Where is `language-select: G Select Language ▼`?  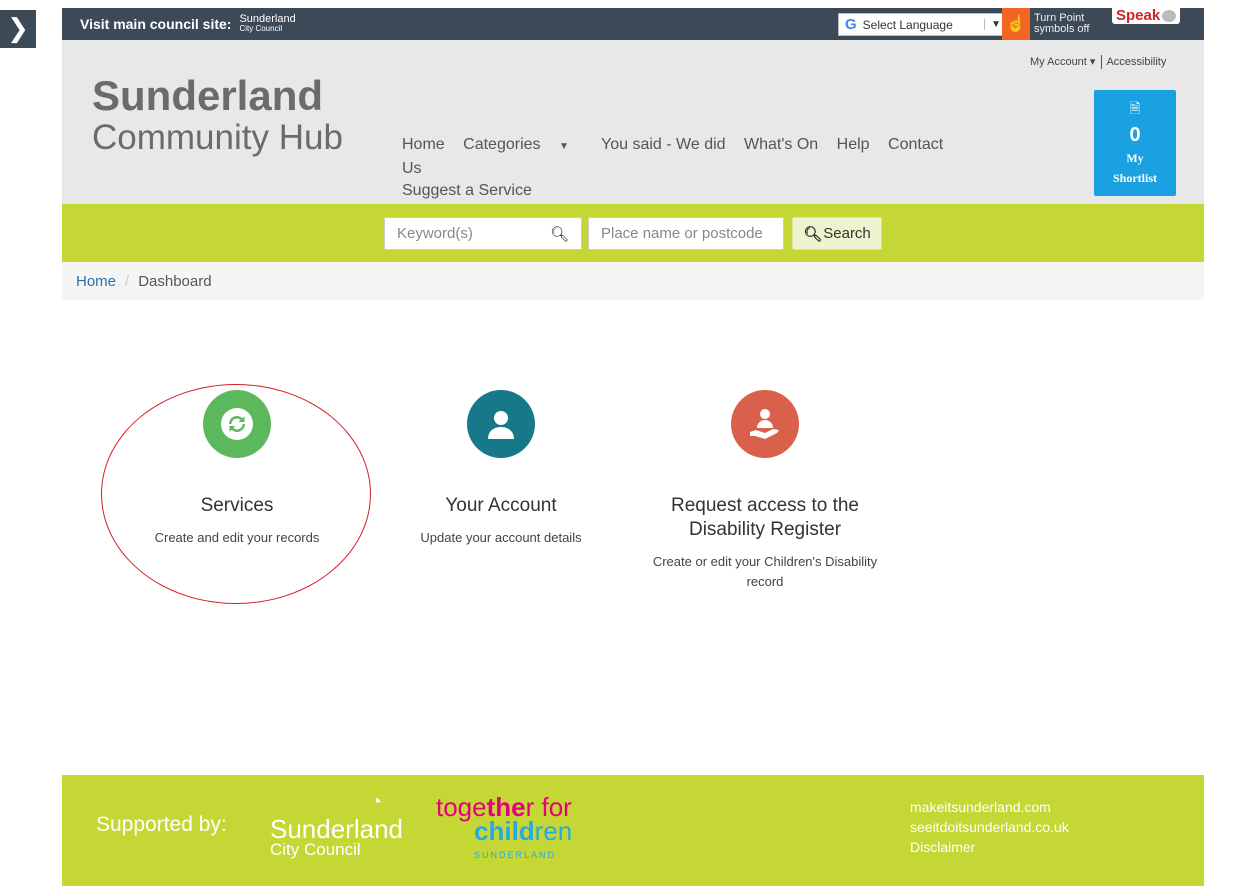
language-select: G Select Language ▼ is located at coordinates (923, 24).